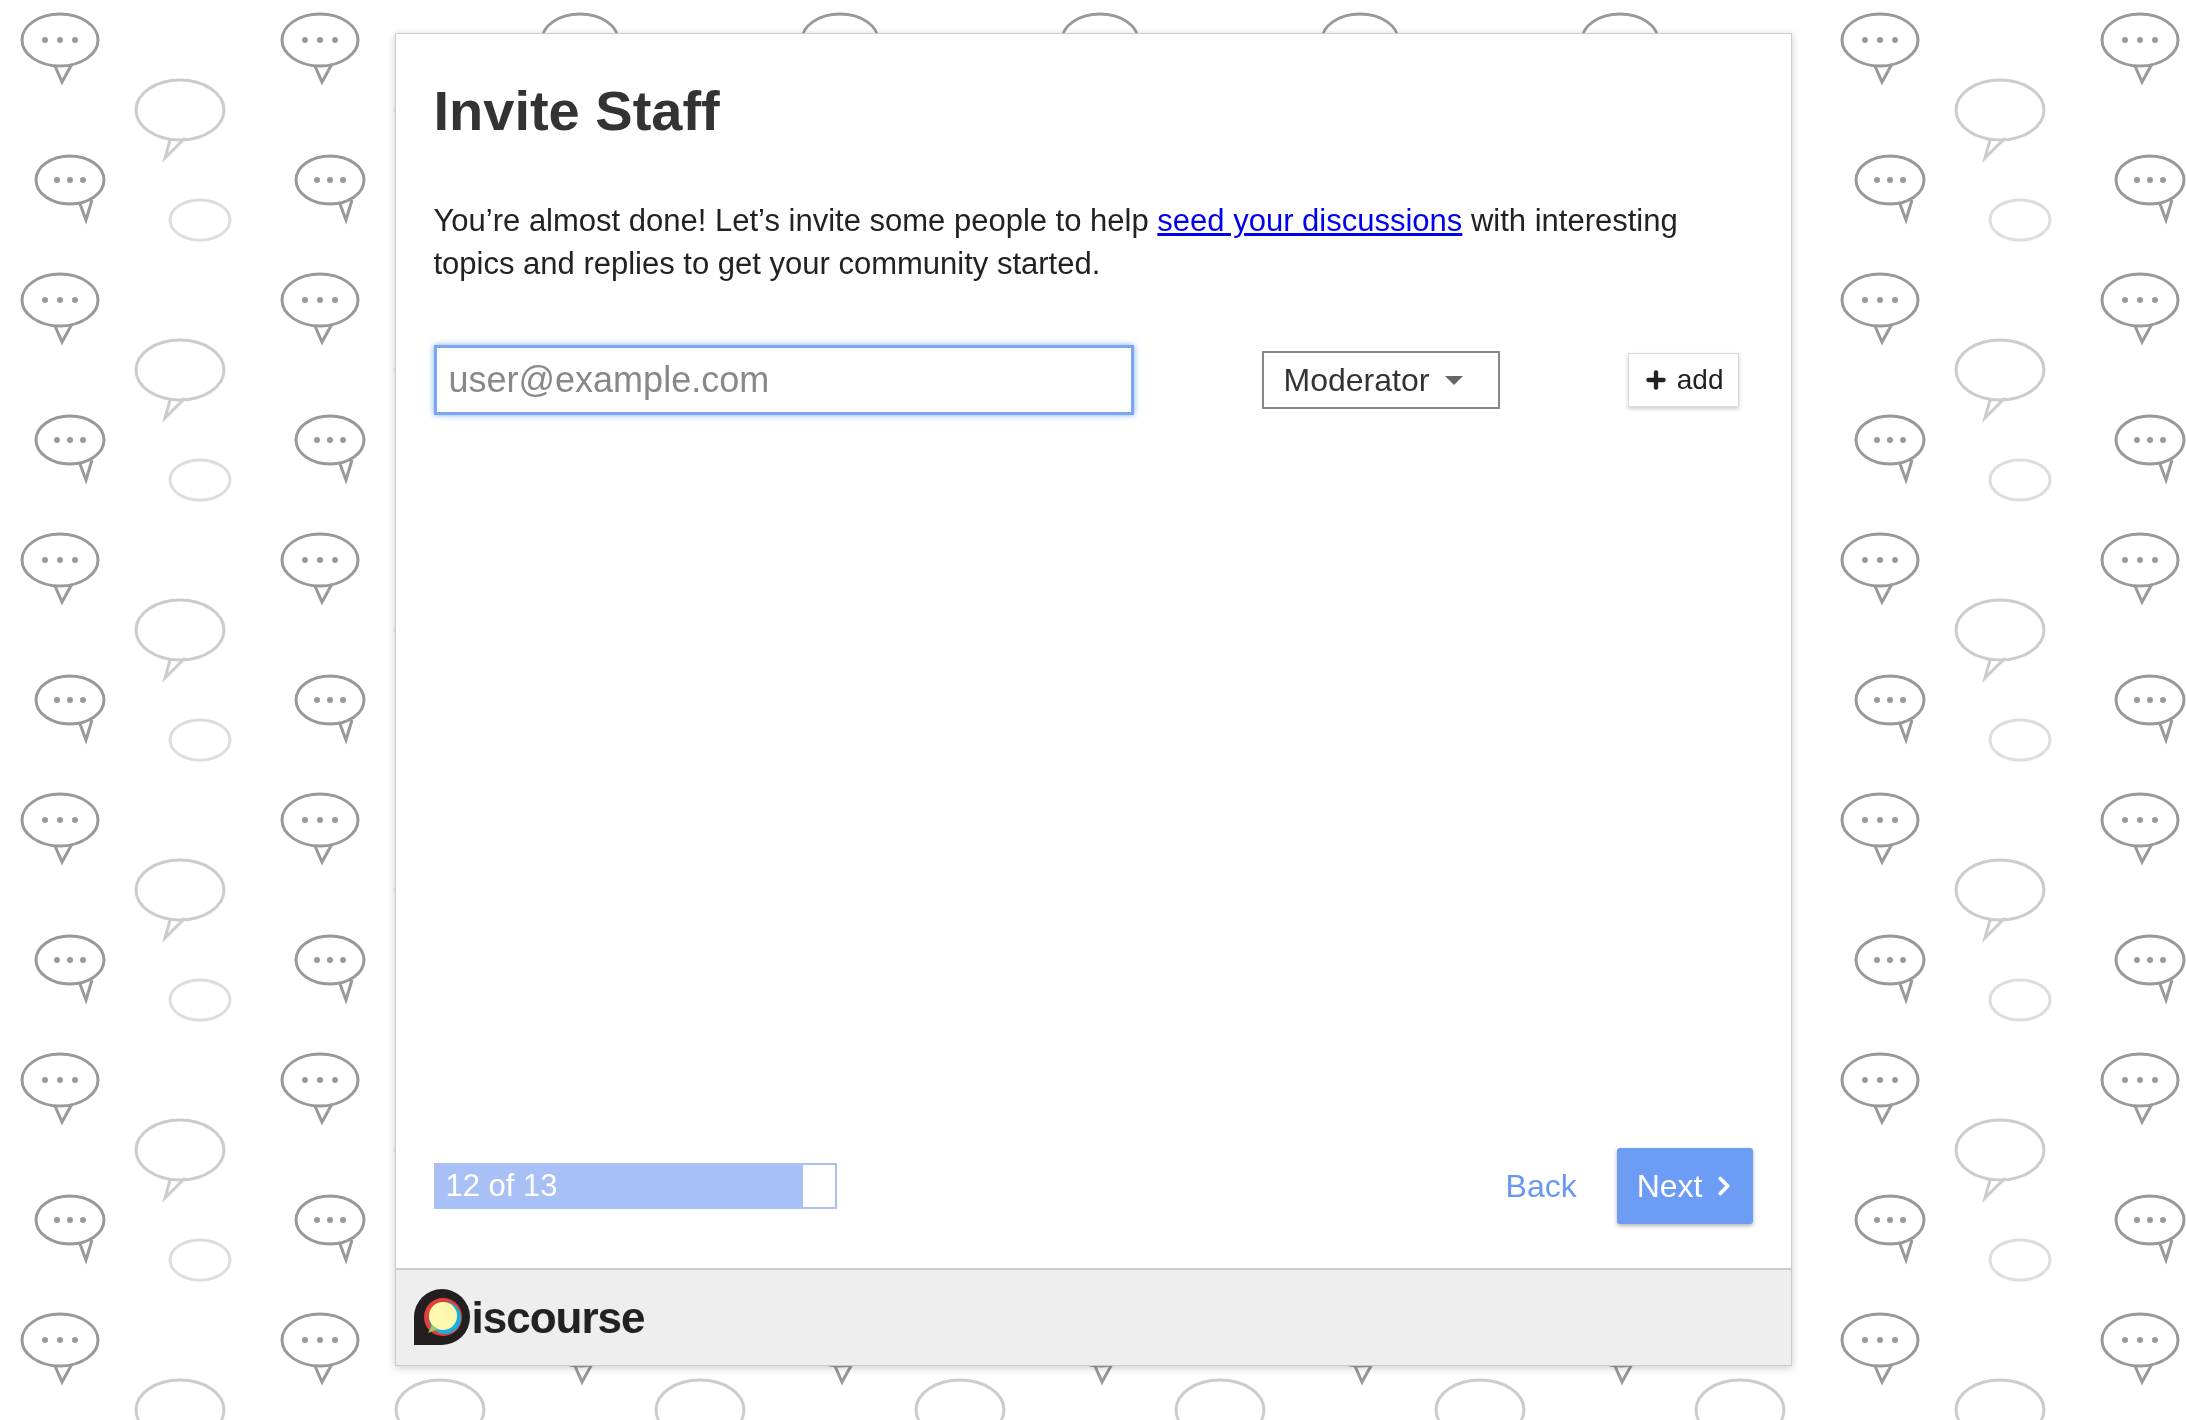 The height and width of the screenshot is (1420, 2186). What do you see at coordinates (501, 1185) in the screenshot?
I see `progress-label: 12 of 13` at bounding box center [501, 1185].